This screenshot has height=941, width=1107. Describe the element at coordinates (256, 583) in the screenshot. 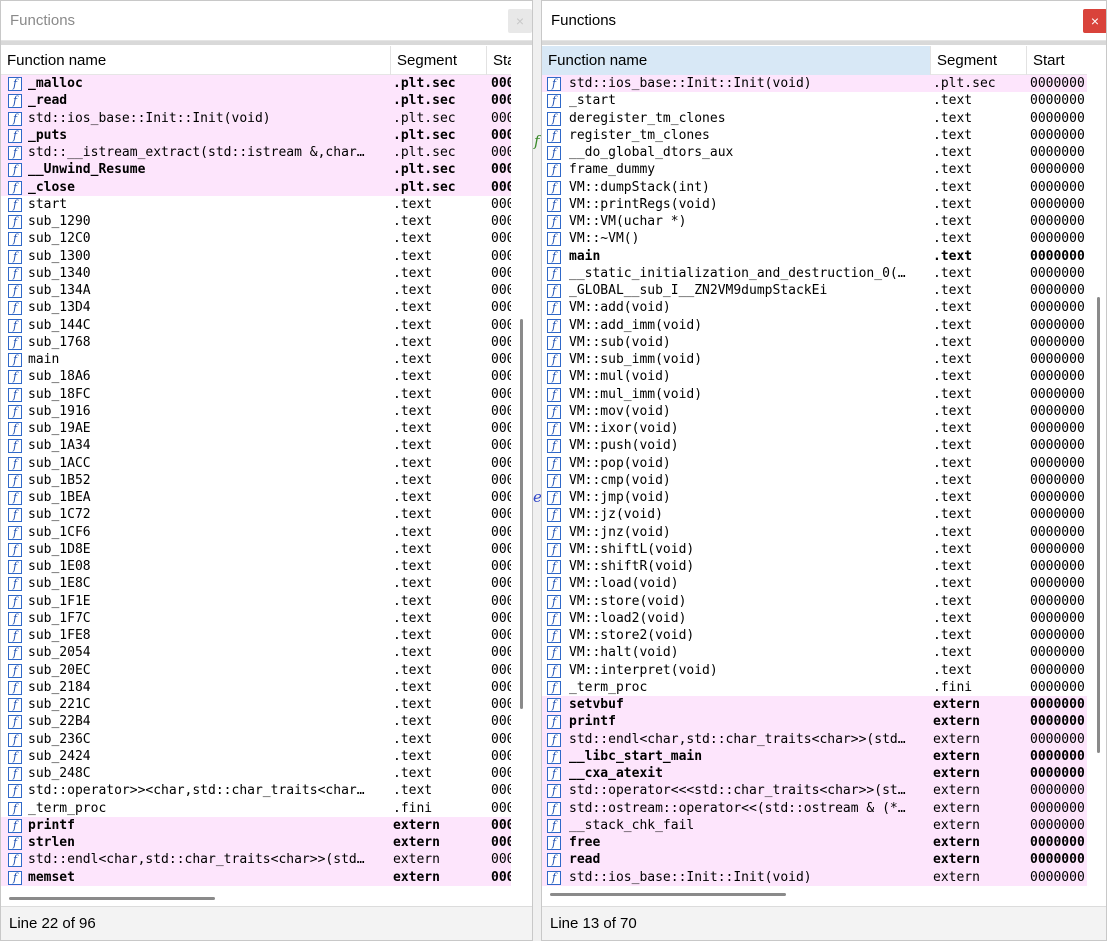

I see `function-row: f sub_1E8C .text 000` at that location.